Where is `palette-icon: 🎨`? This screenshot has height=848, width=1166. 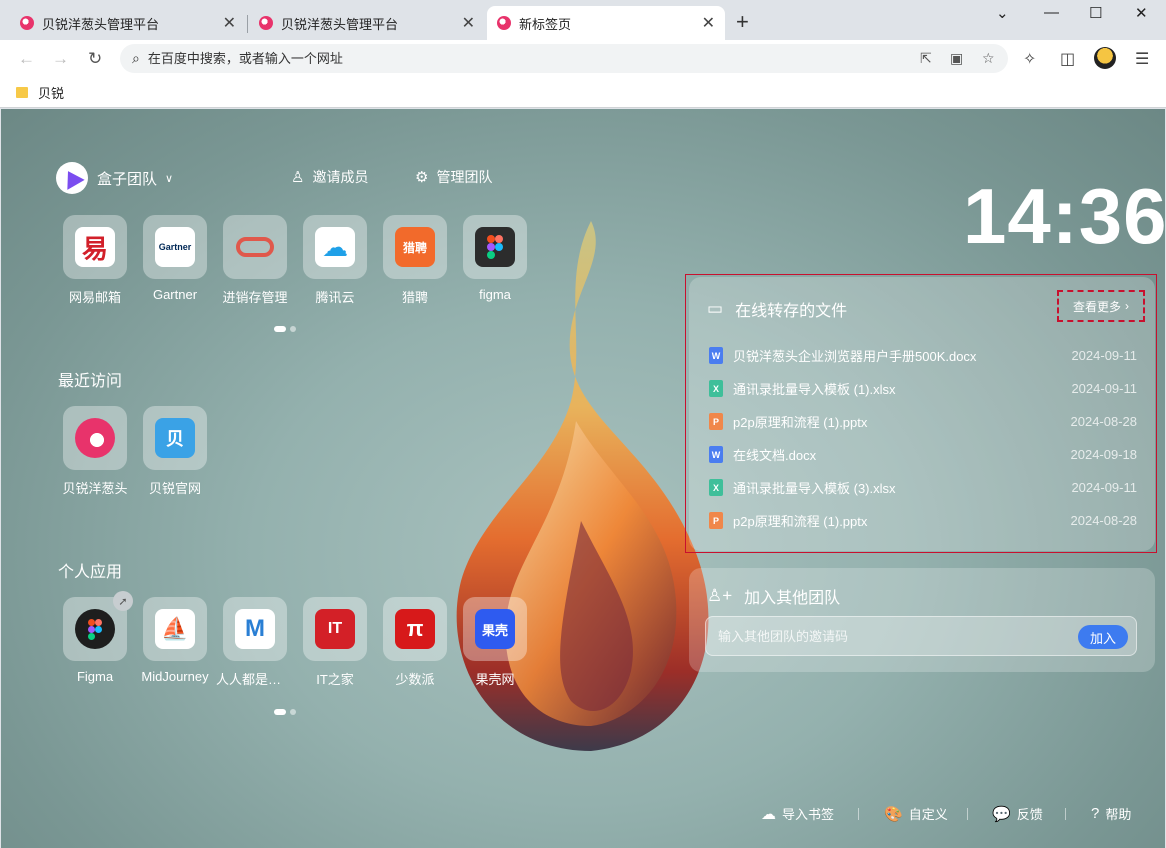 palette-icon: 🎨 is located at coordinates (893, 814).